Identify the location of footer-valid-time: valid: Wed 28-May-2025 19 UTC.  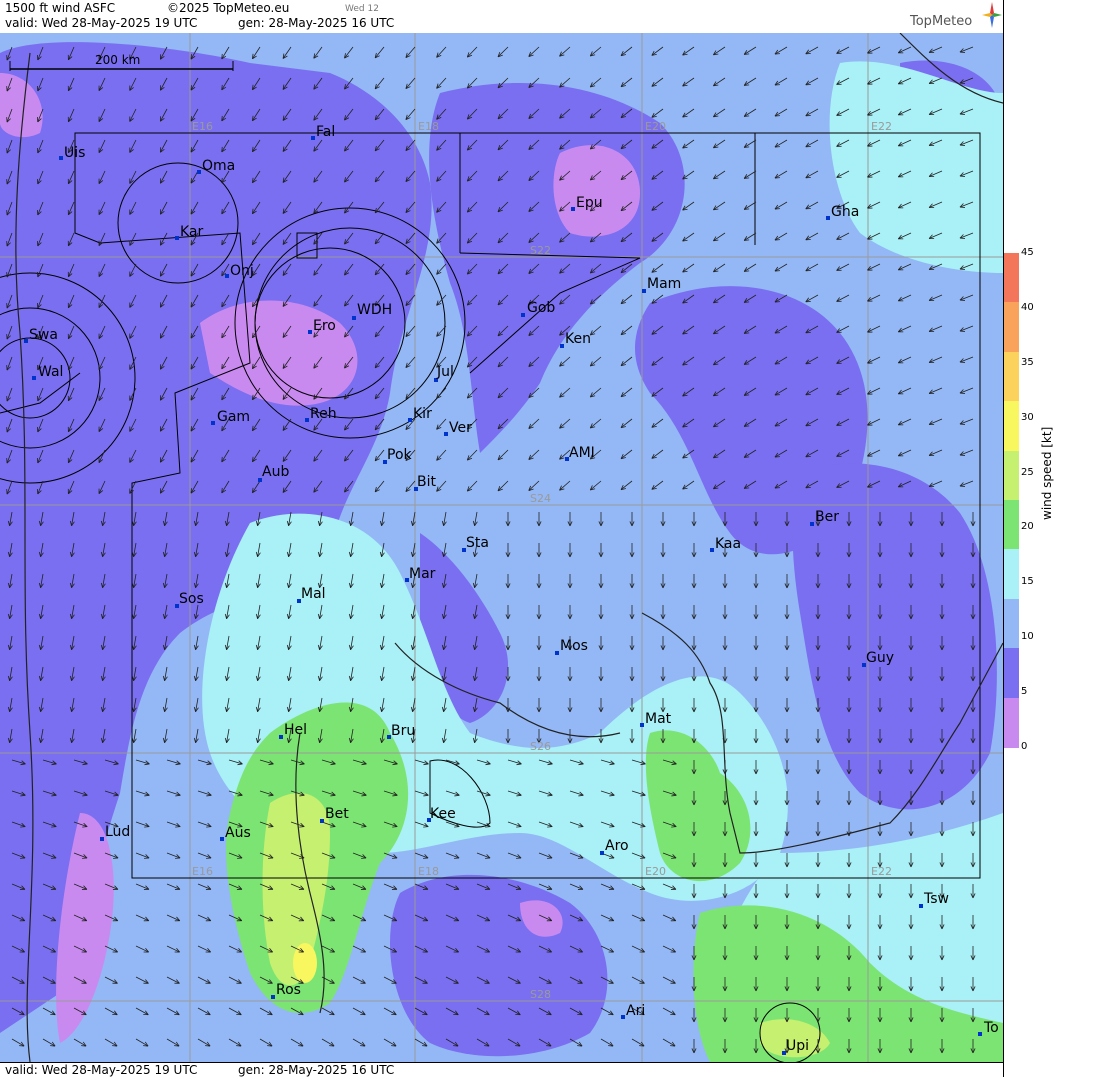
(101, 1070).